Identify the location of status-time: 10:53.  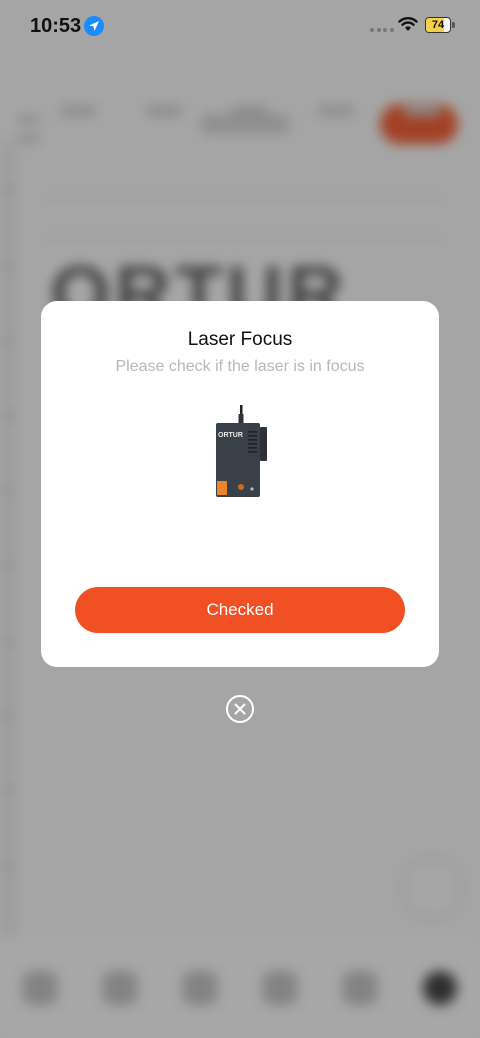
(56, 26).